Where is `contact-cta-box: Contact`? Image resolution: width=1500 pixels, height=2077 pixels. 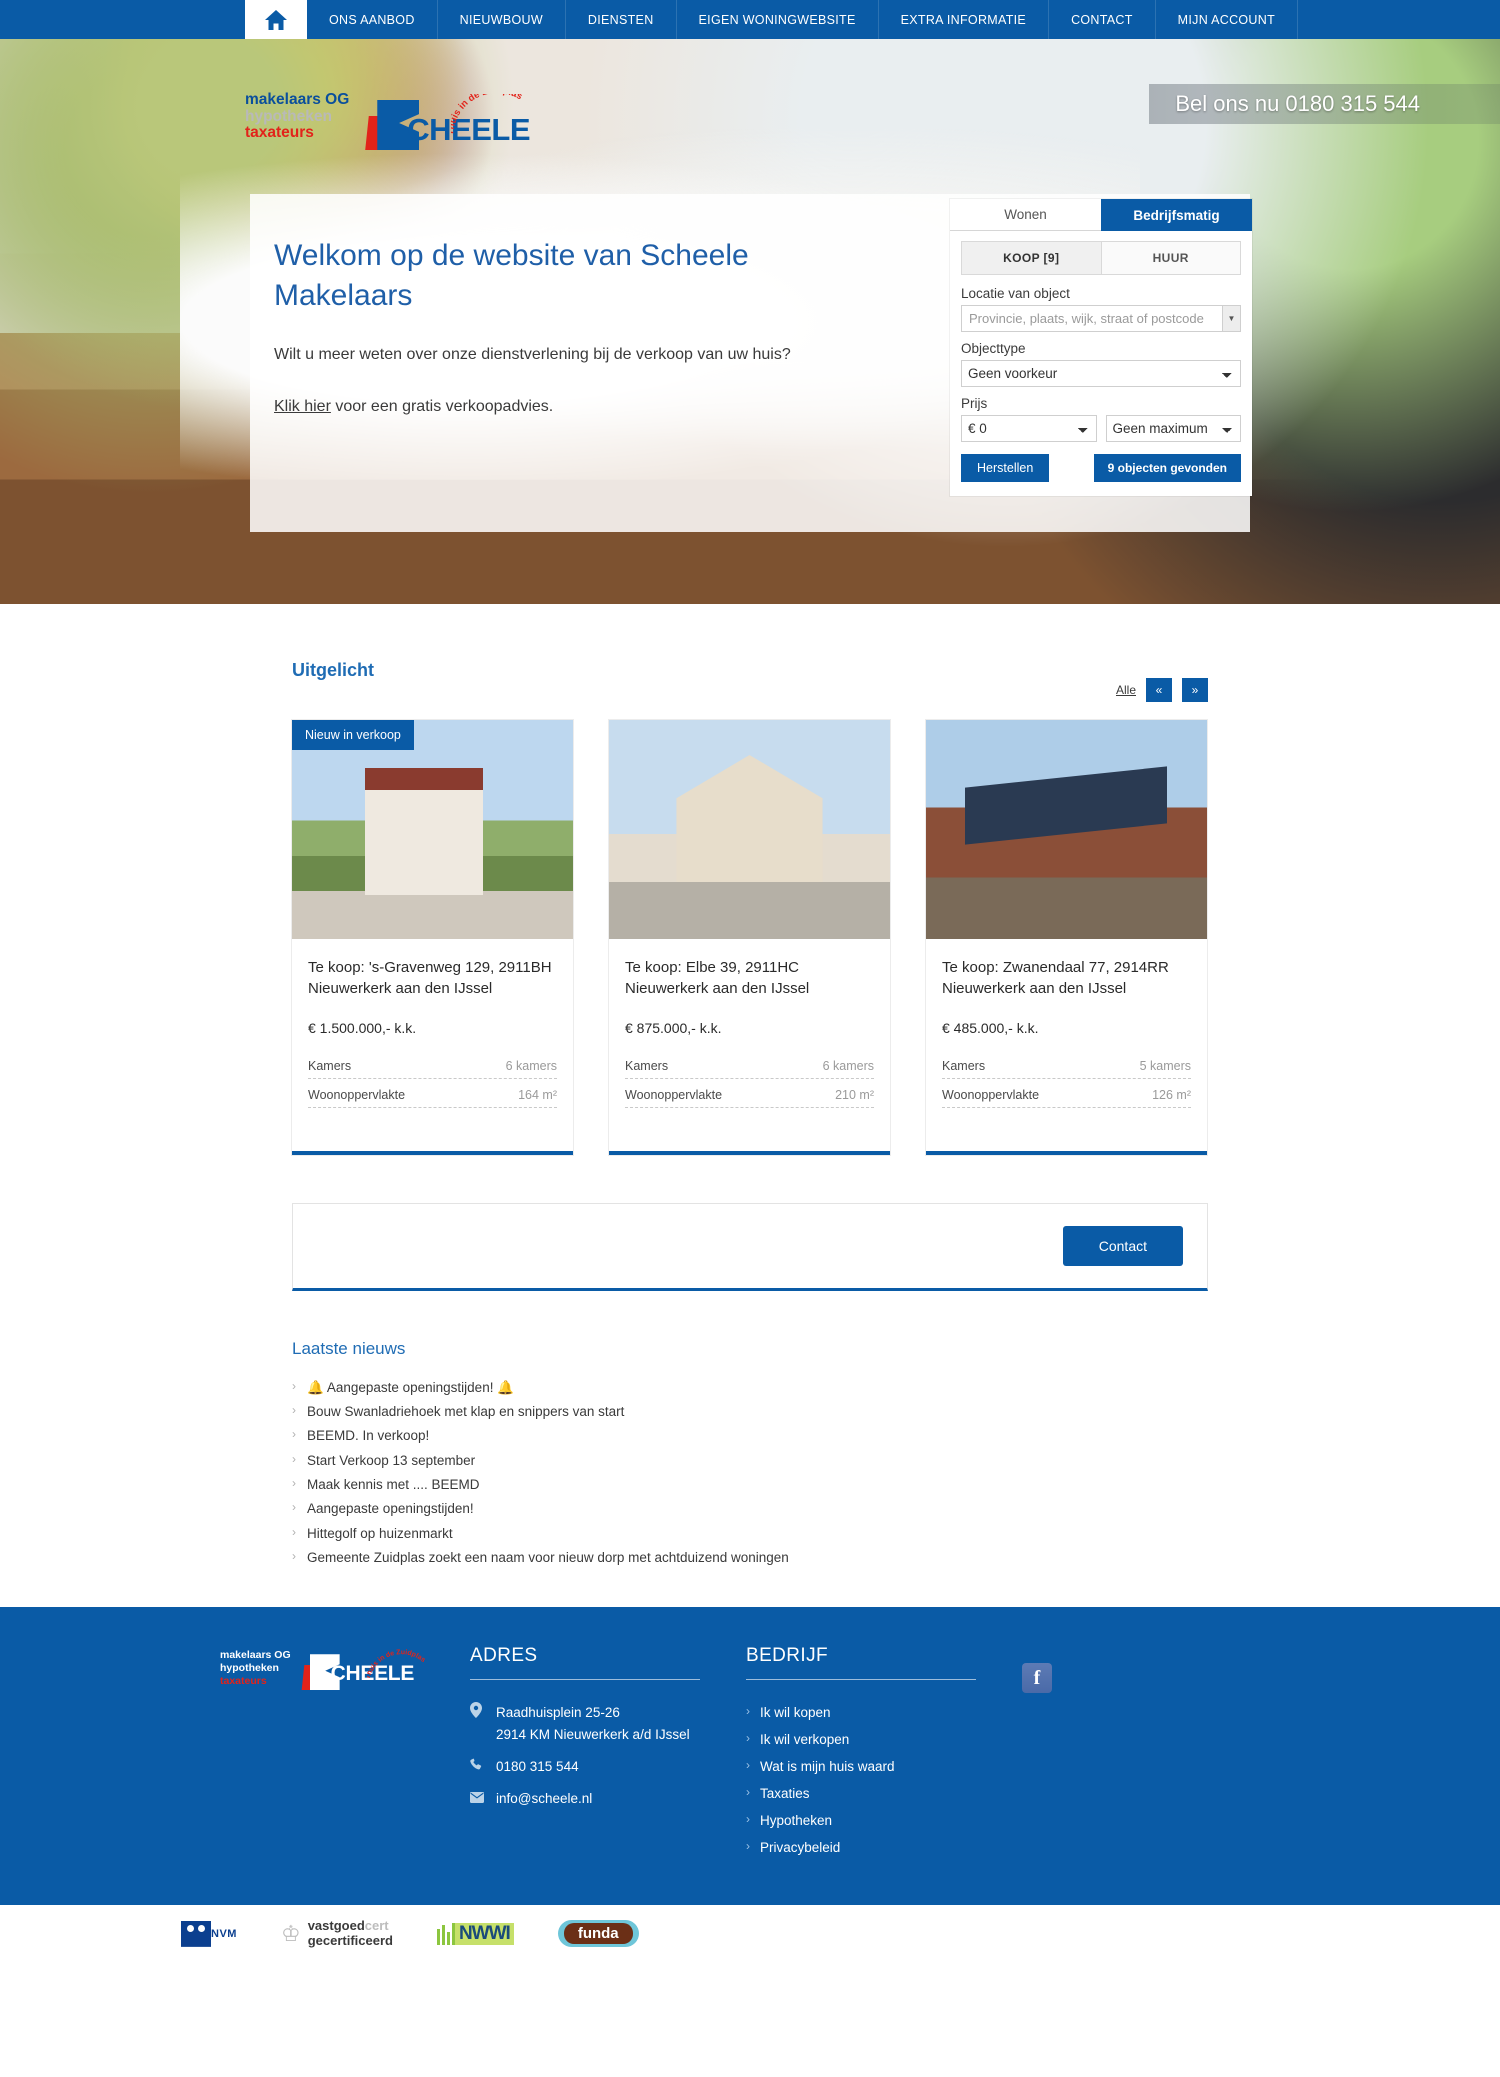
contact-cta-box: Contact is located at coordinates (750, 1246).